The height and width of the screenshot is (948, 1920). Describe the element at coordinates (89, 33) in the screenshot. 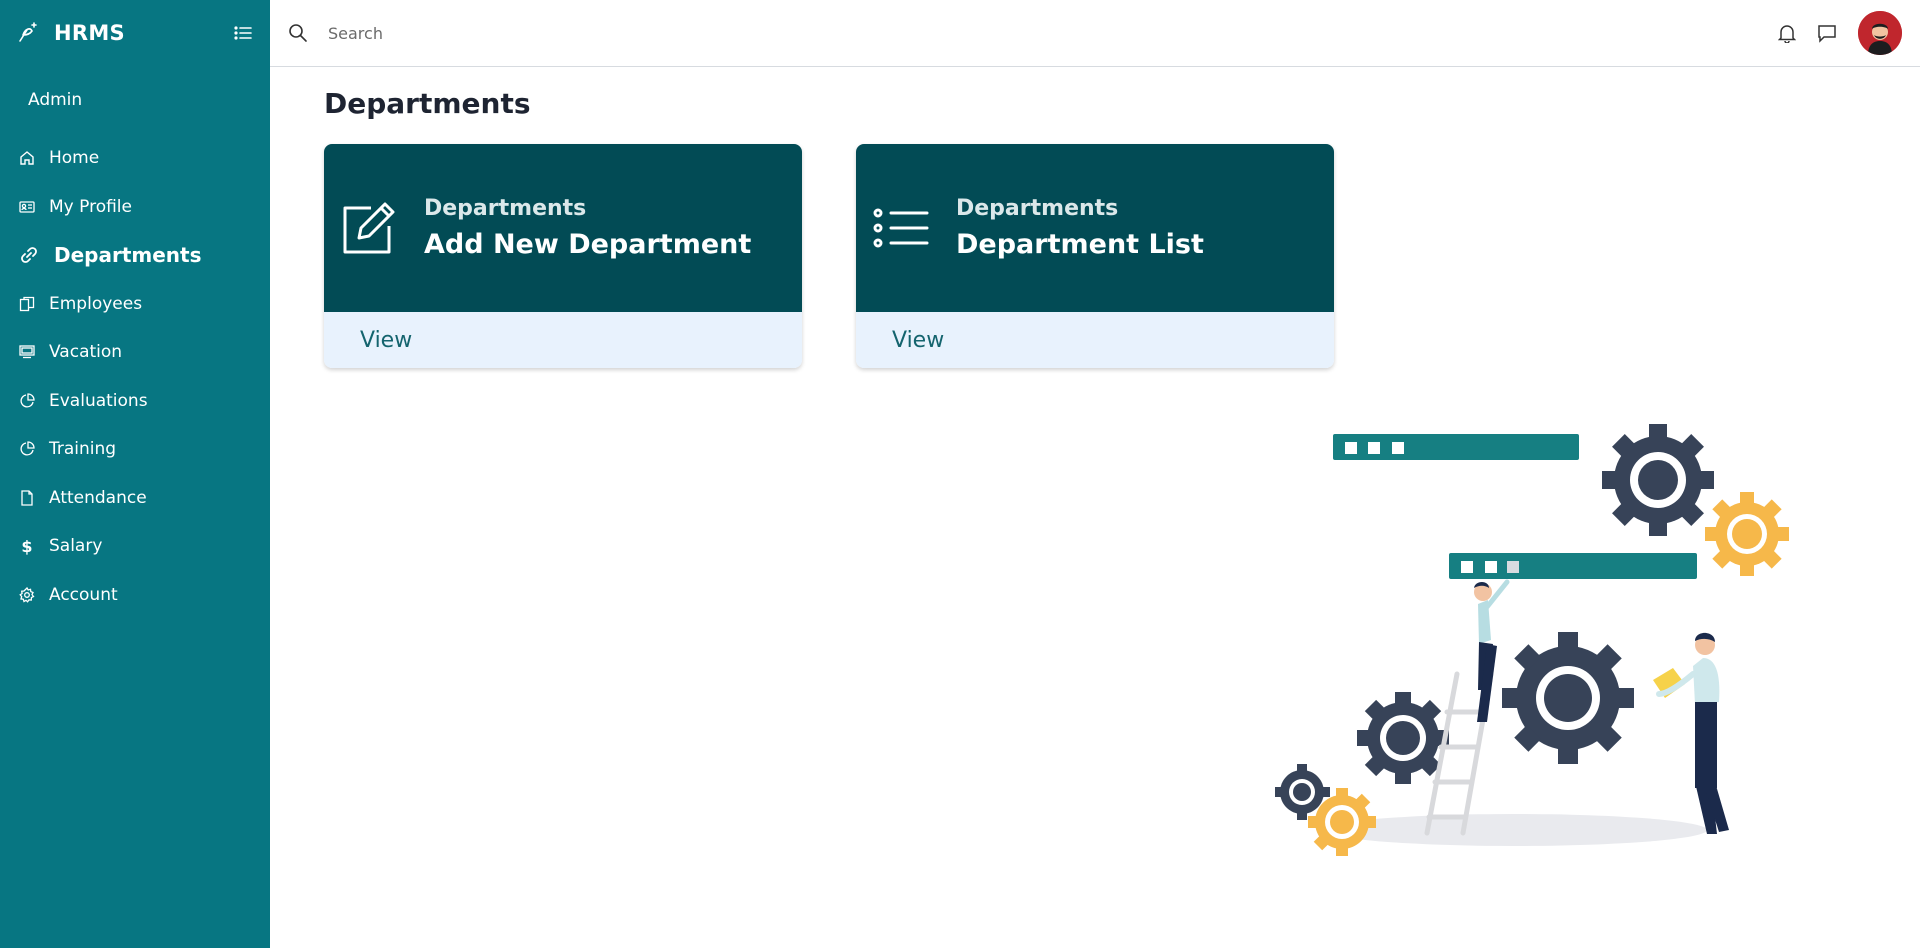

I see `app-title: HRMS` at that location.